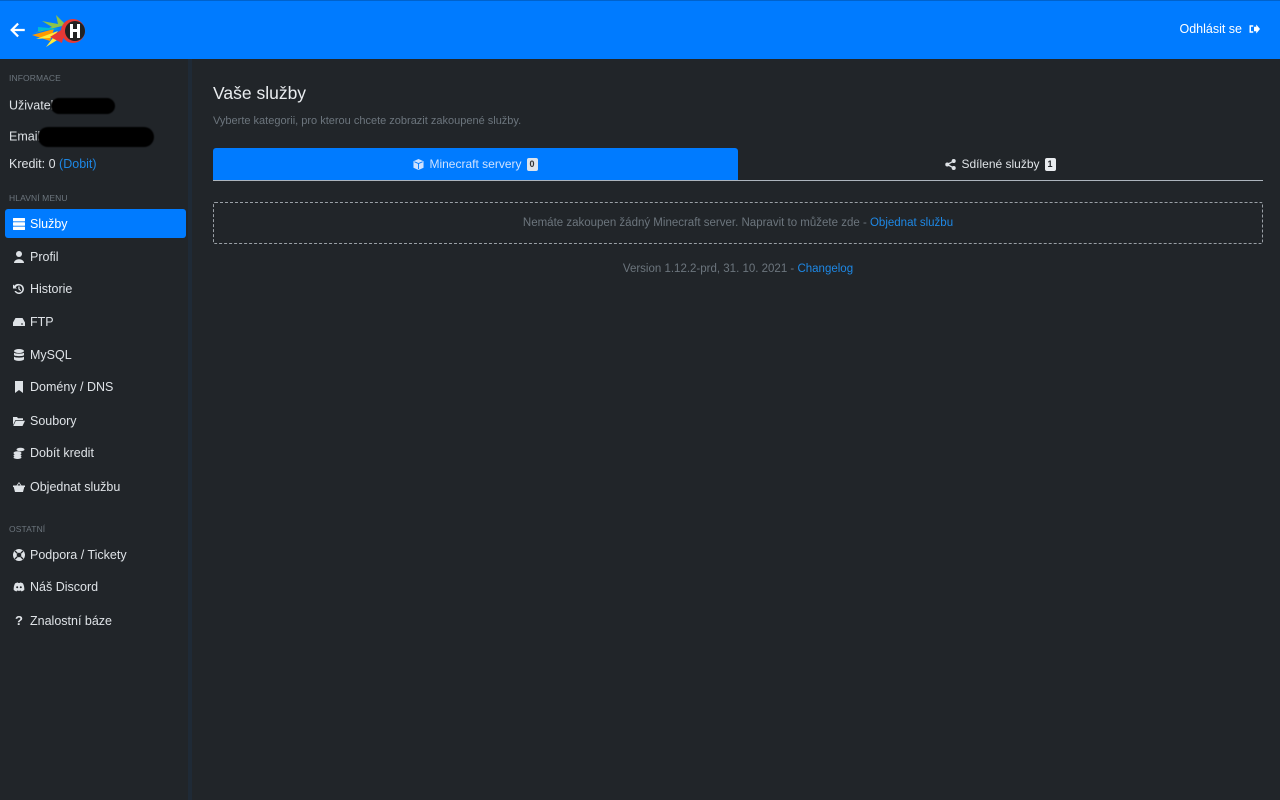  Describe the element at coordinates (60, 31) in the screenshot. I see `logo` at that location.